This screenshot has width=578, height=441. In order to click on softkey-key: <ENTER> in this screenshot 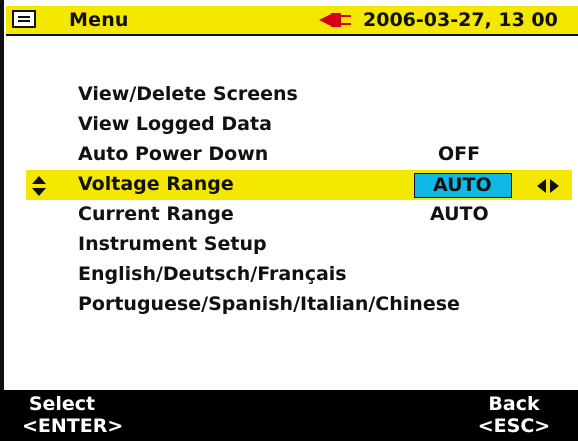, I will do `click(73, 426)`.